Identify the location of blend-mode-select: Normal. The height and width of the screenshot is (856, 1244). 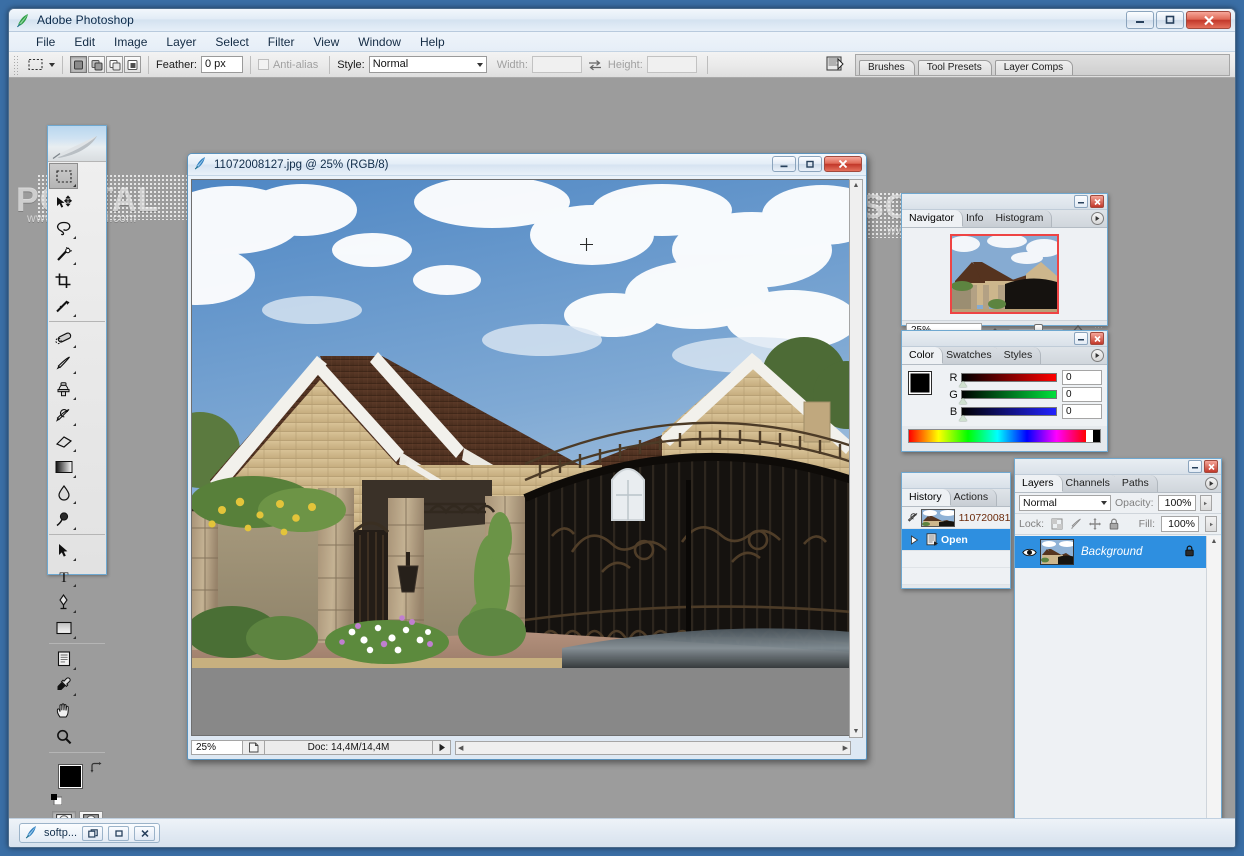
(1065, 503).